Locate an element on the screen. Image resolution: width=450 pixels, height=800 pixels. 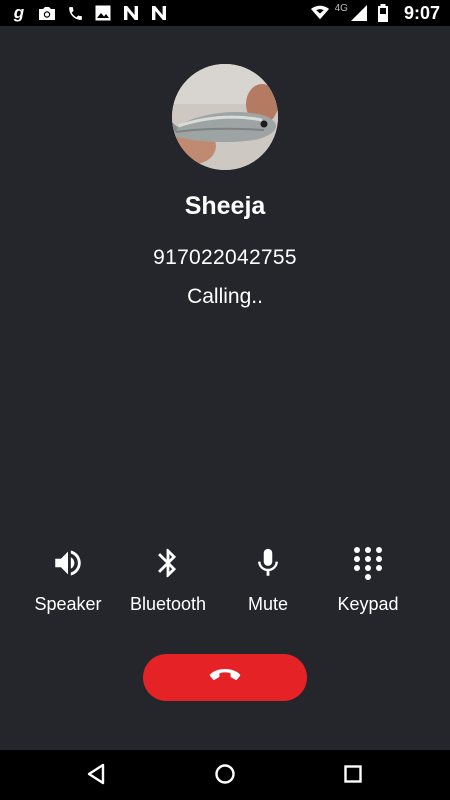
caller-avatar is located at coordinates (225, 117).